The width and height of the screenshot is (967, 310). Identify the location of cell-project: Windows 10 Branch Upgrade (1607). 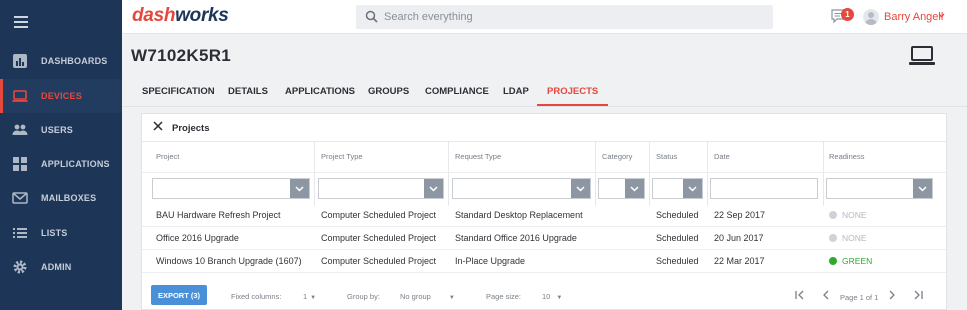
(229, 261).